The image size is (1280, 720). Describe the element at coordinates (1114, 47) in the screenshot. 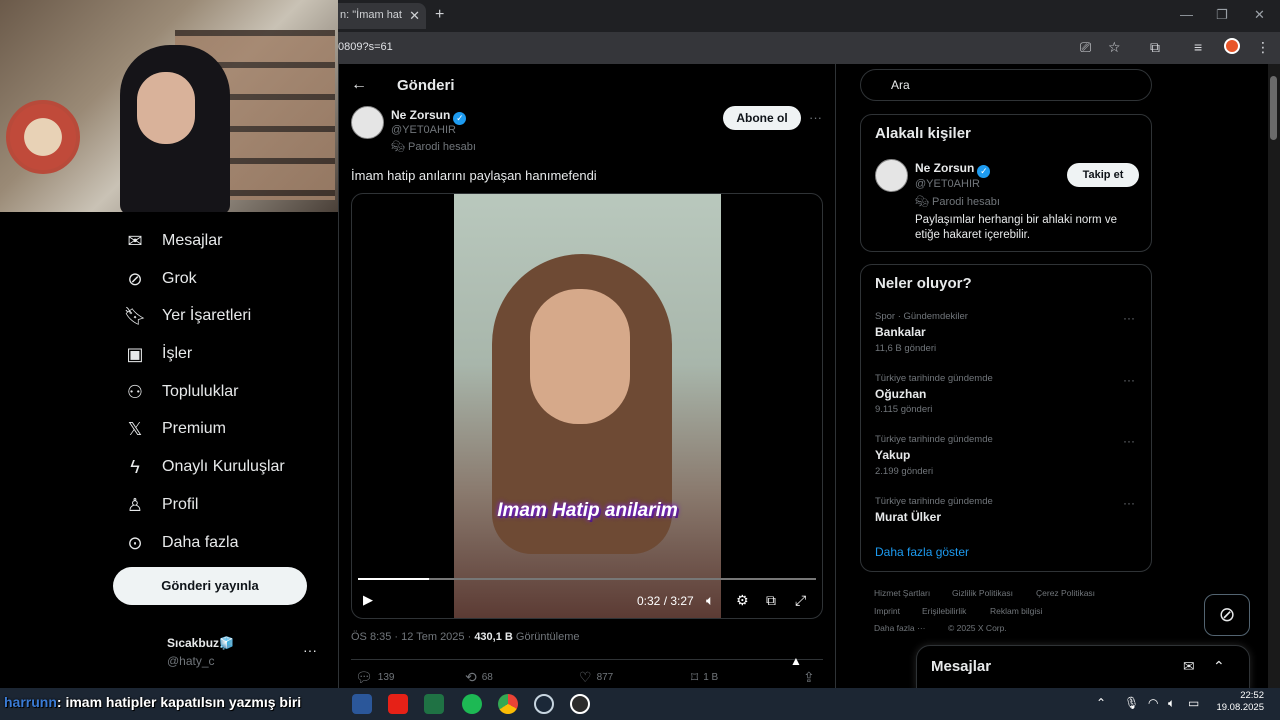

I see `star-icon: ☆` at that location.